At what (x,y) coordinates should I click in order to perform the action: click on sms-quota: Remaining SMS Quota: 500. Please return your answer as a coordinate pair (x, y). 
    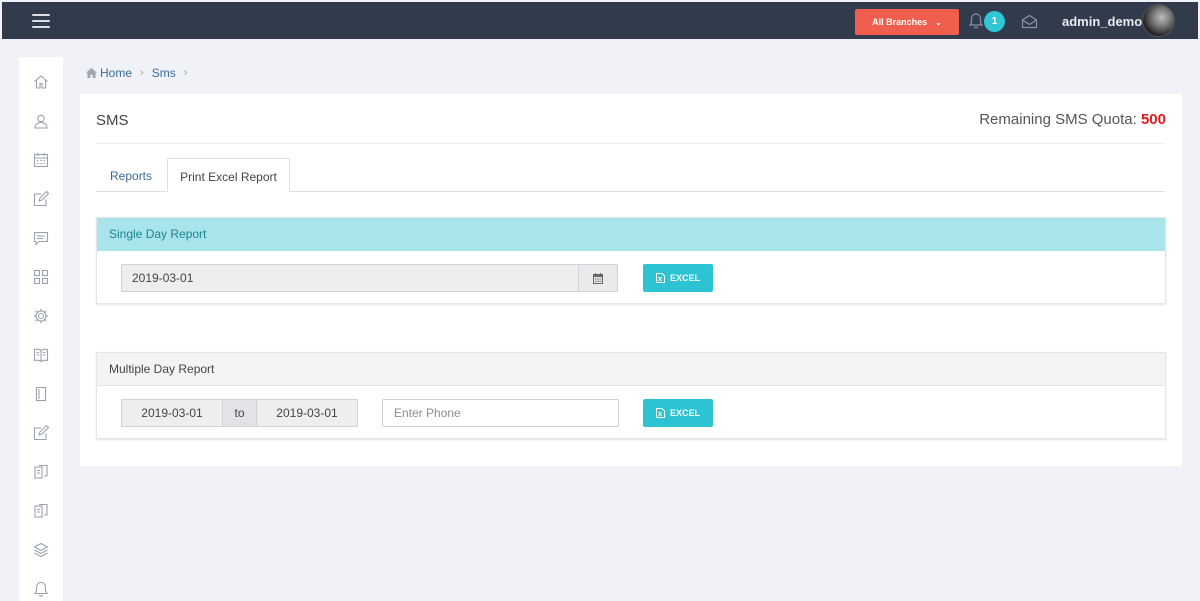
    Looking at the image, I should click on (1072, 119).